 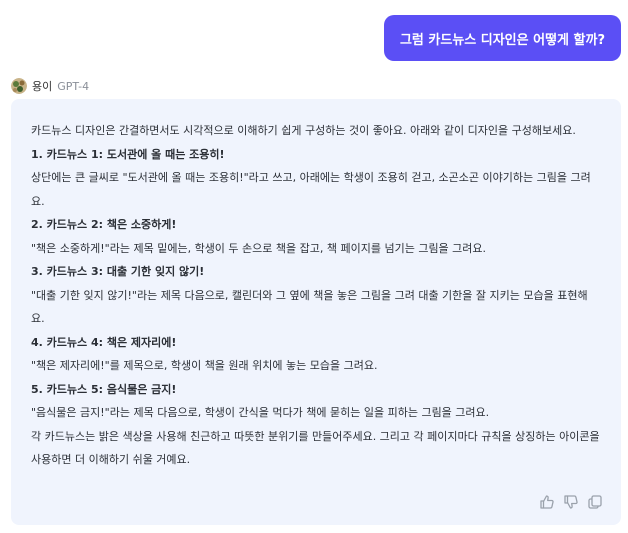 I want to click on model-name: GPT-4, so click(x=73, y=86).